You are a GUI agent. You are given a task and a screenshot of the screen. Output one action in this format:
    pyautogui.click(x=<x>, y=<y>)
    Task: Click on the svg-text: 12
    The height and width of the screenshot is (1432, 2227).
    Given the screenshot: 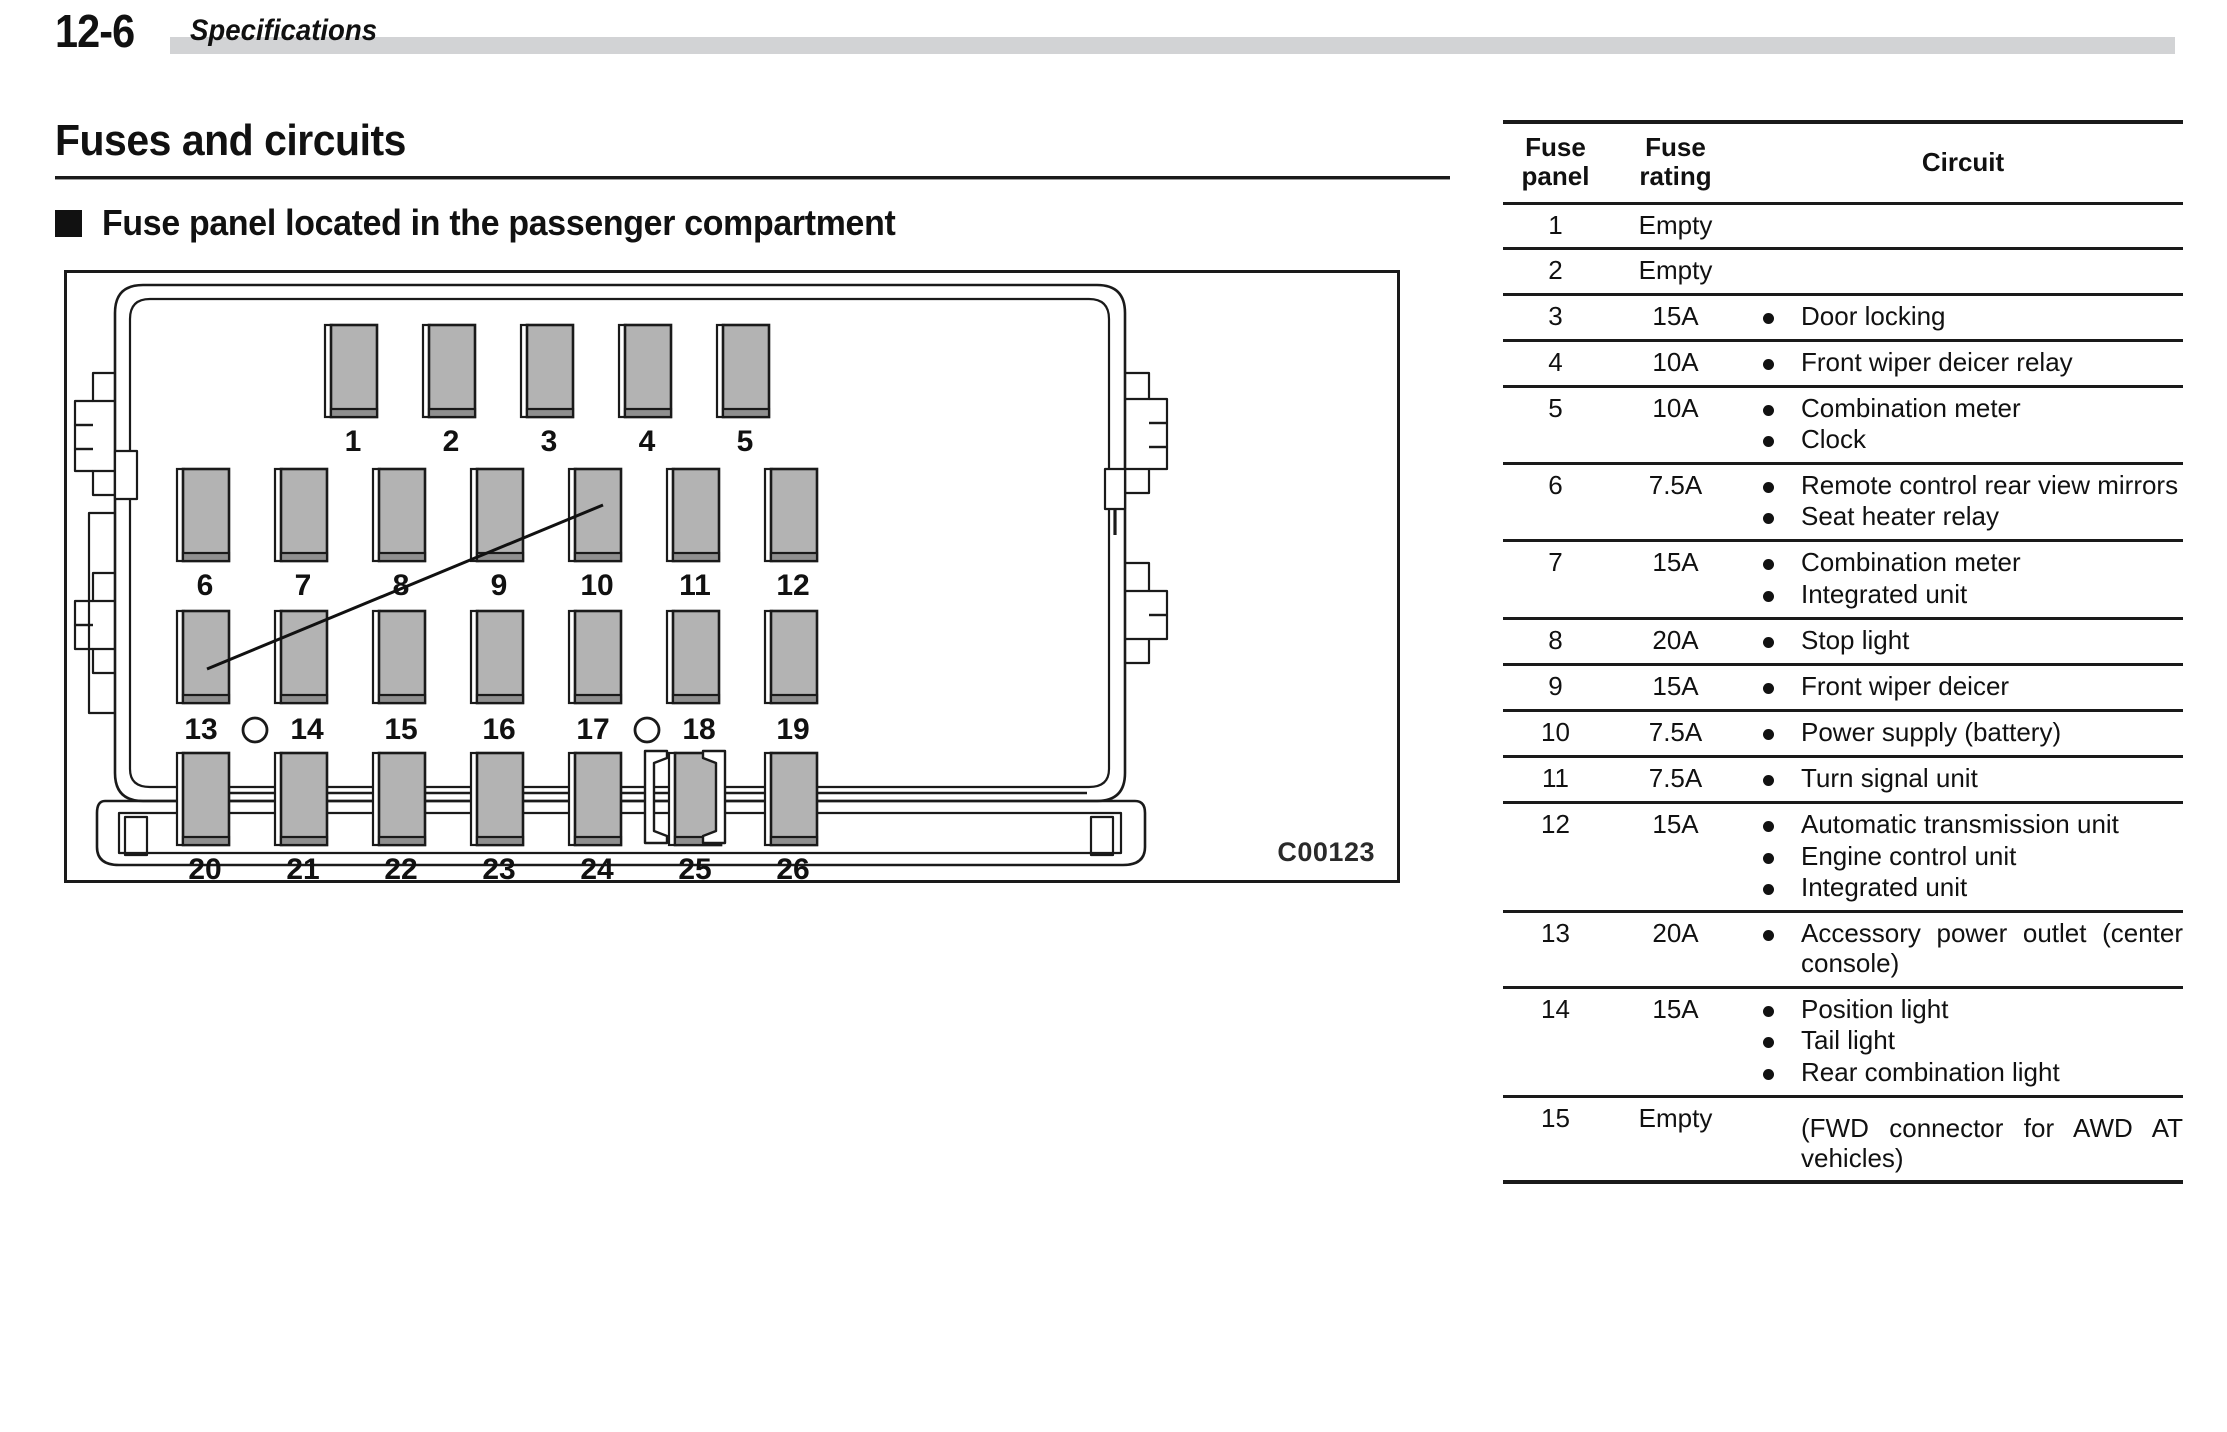 What is the action you would take?
    pyautogui.click(x=792, y=585)
    